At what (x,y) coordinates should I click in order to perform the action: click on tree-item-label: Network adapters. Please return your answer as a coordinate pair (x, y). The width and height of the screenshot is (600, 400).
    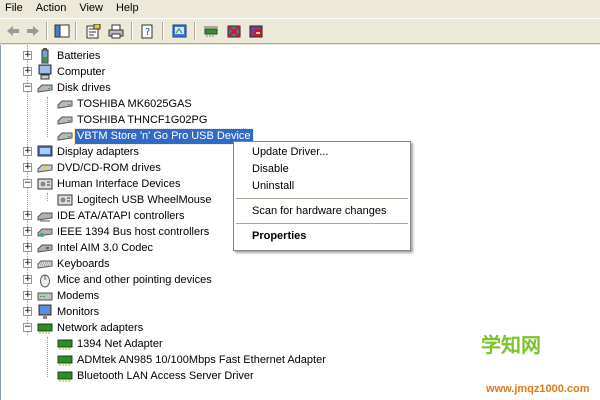
    Looking at the image, I should click on (100, 327).